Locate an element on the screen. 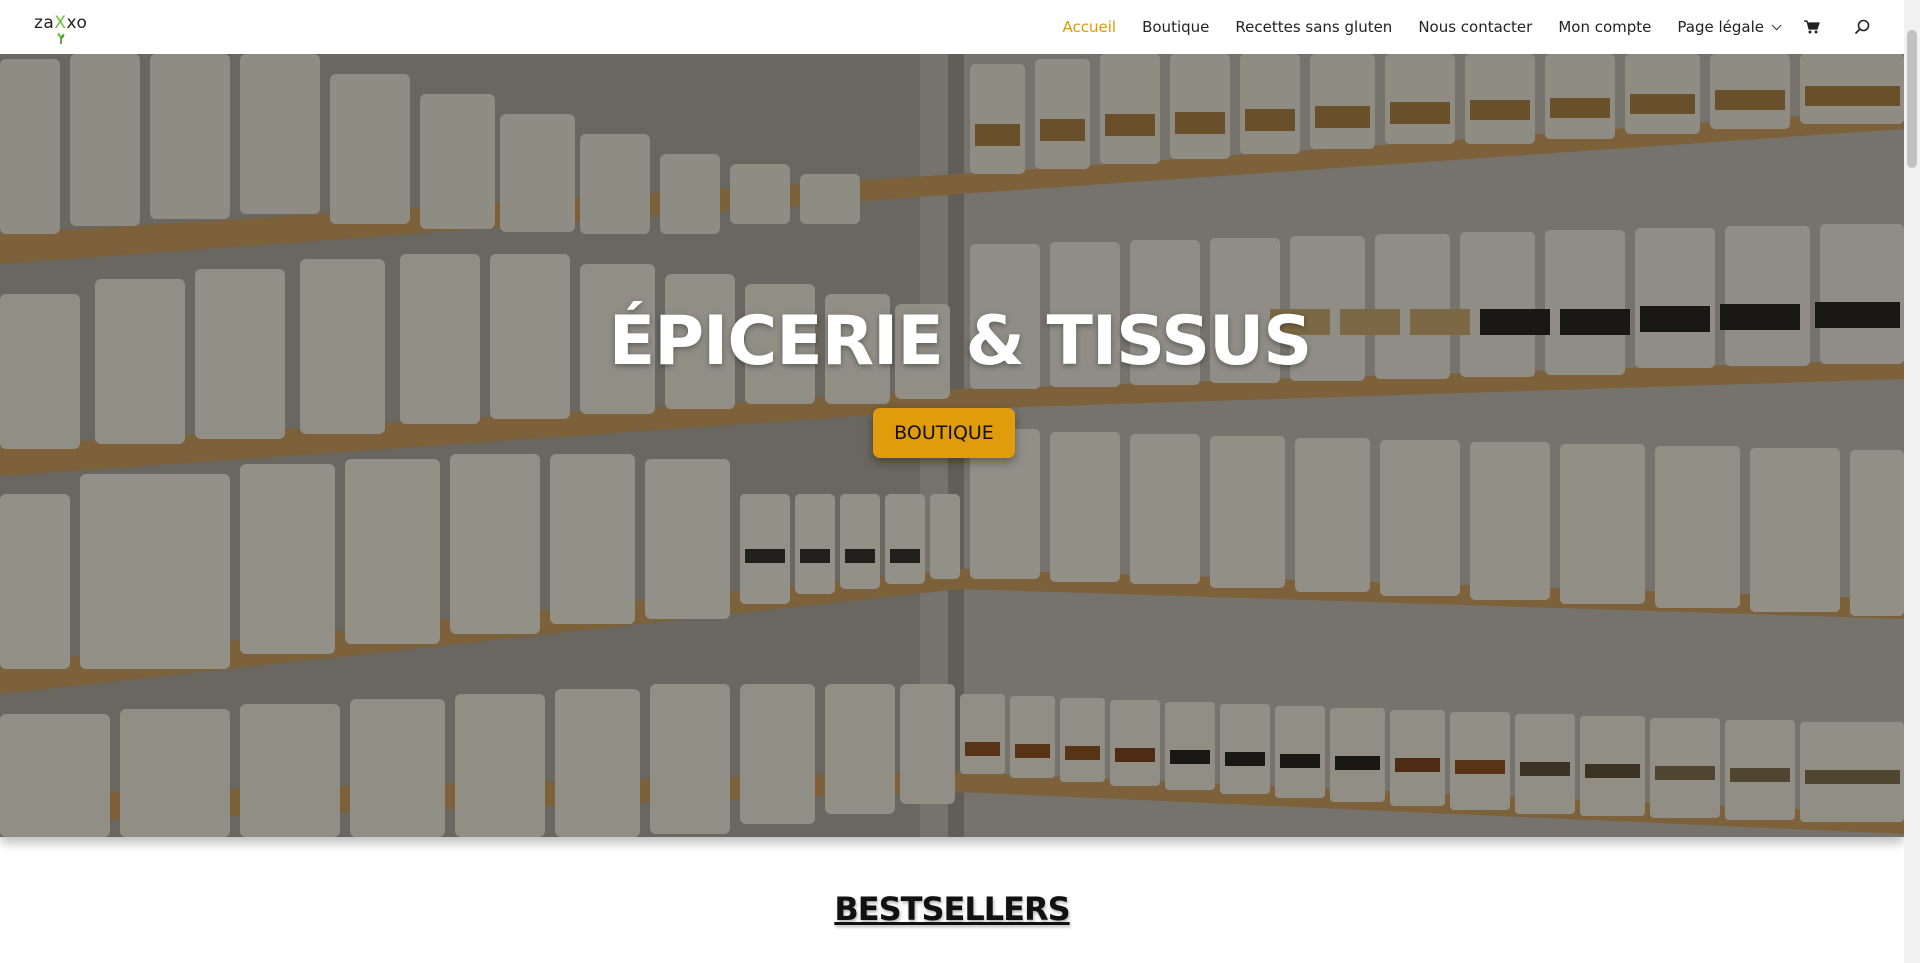  nav-item-boutique: Boutique is located at coordinates (1175, 27).